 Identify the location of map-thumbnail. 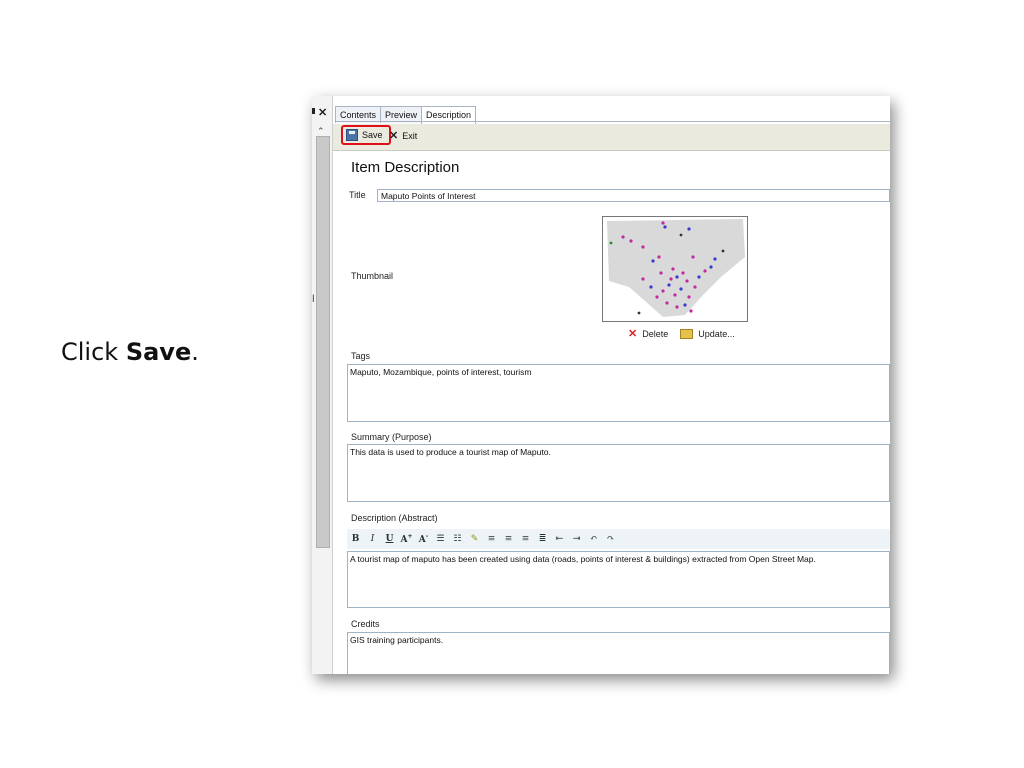
(675, 269).